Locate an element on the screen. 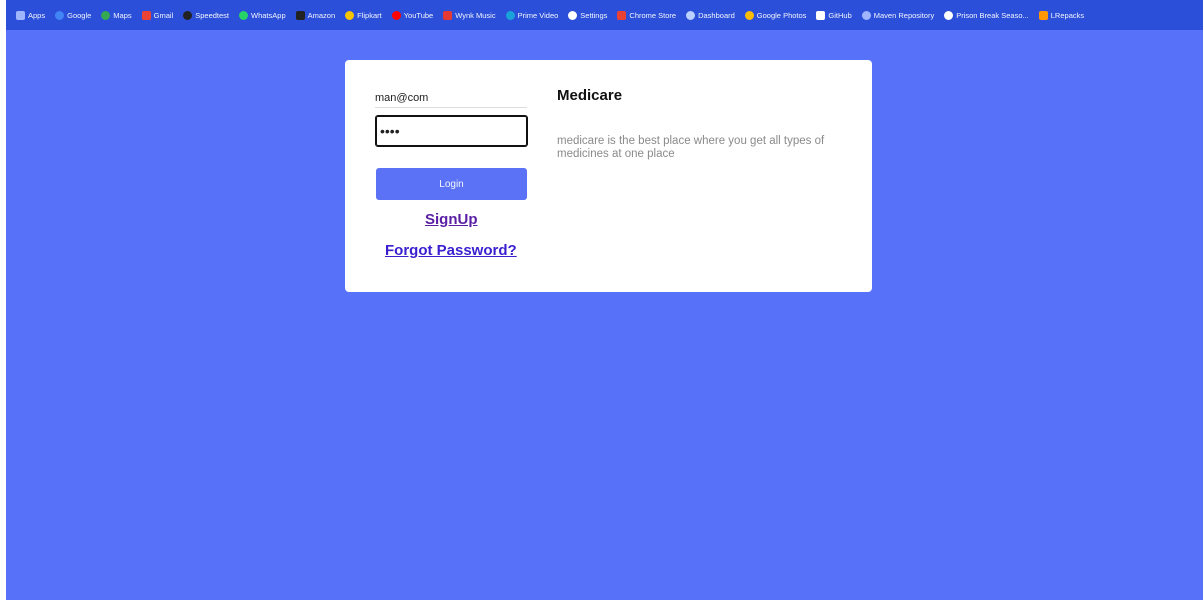 This screenshot has height=600, width=1203. bookmark-label: Google Photos is located at coordinates (781, 15).